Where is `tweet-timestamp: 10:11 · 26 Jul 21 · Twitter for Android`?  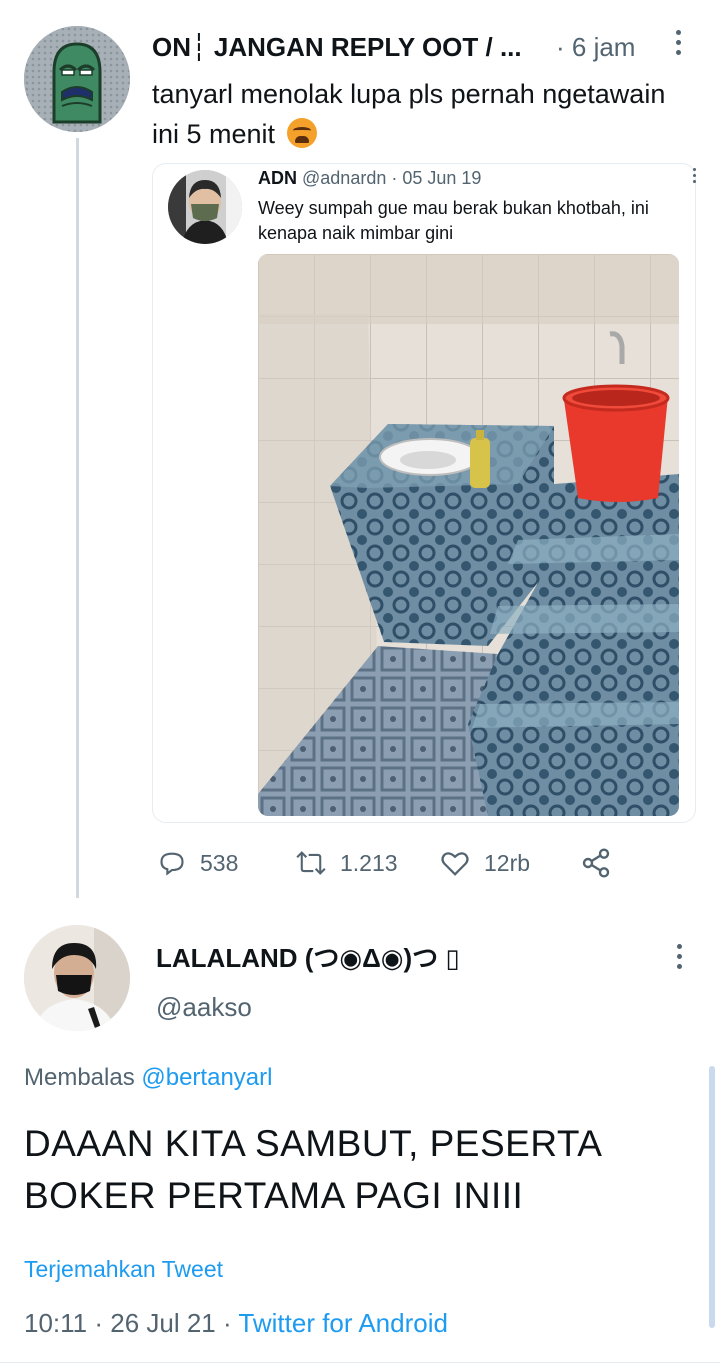
tweet-timestamp: 10:11 · 26 Jul 21 · Twitter for Android is located at coordinates (236, 1323).